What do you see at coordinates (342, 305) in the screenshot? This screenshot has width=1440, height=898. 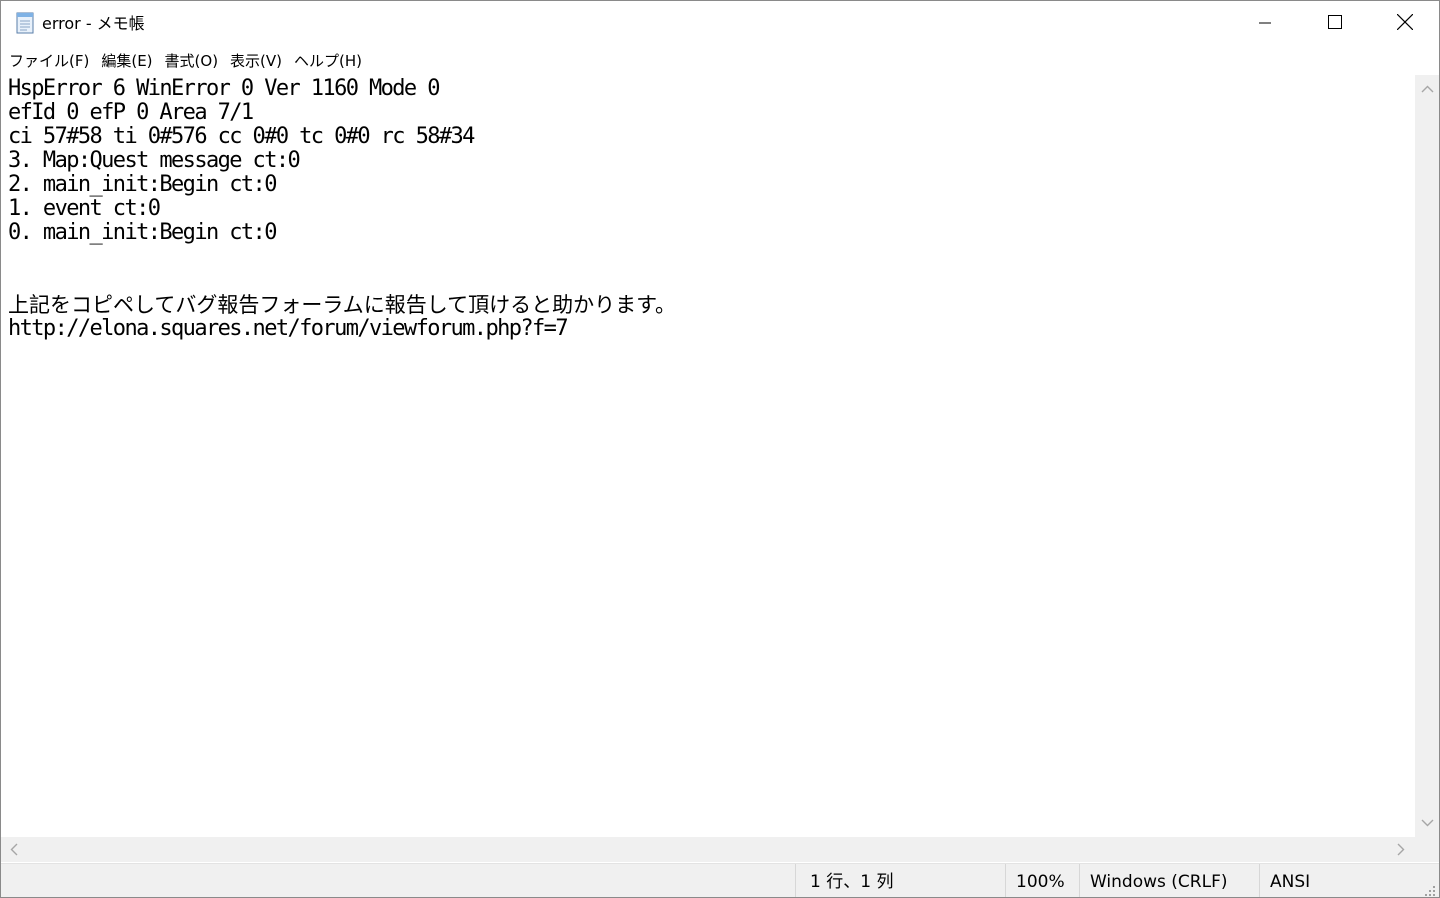 I see `editor-line: 上記をコピペしてバグ報告フォーラムに報告して頂けると助かります。` at bounding box center [342, 305].